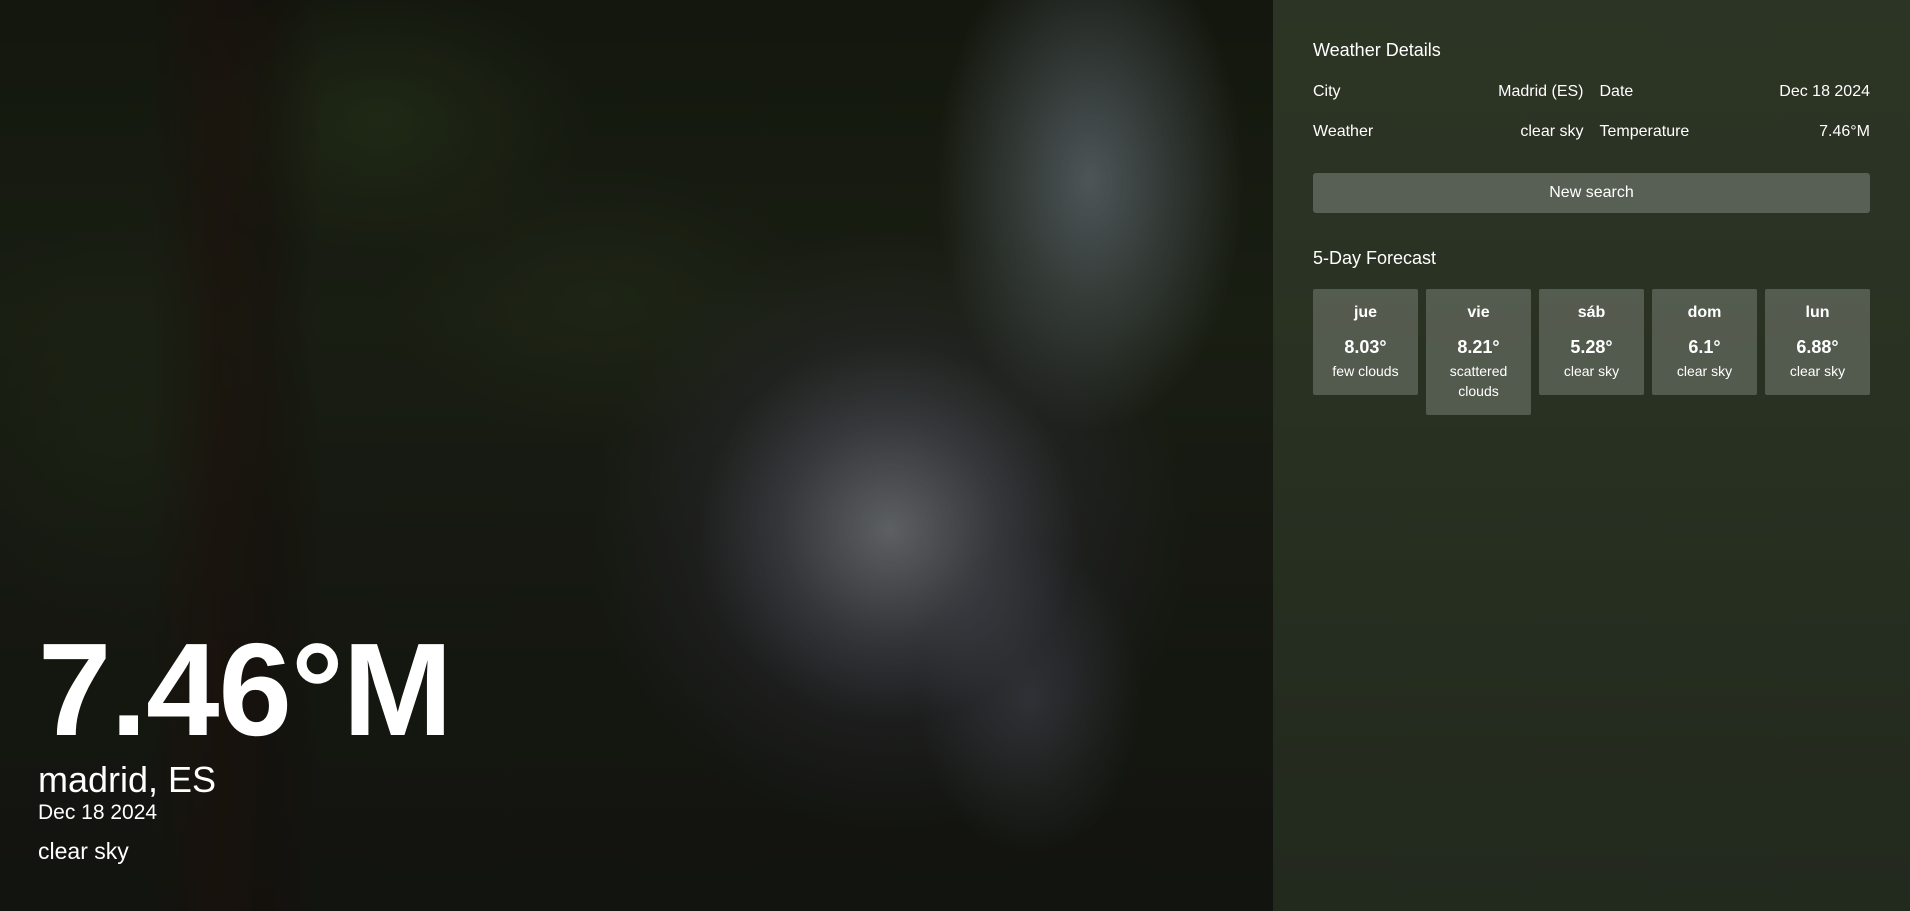 The image size is (1910, 911). What do you see at coordinates (1644, 131) in the screenshot?
I see `detail-temperature-label: Temperature` at bounding box center [1644, 131].